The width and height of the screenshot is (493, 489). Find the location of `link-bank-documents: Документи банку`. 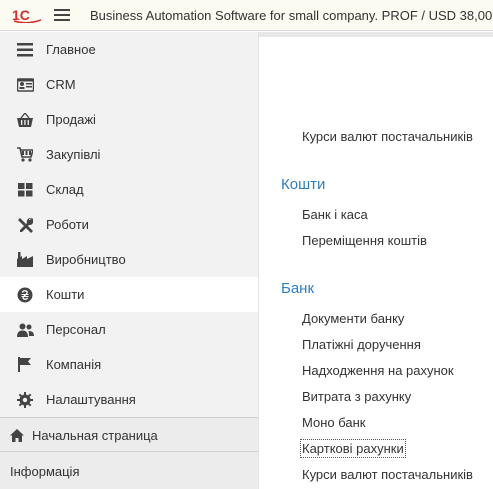

link-bank-documents: Документи банку is located at coordinates (353, 318).